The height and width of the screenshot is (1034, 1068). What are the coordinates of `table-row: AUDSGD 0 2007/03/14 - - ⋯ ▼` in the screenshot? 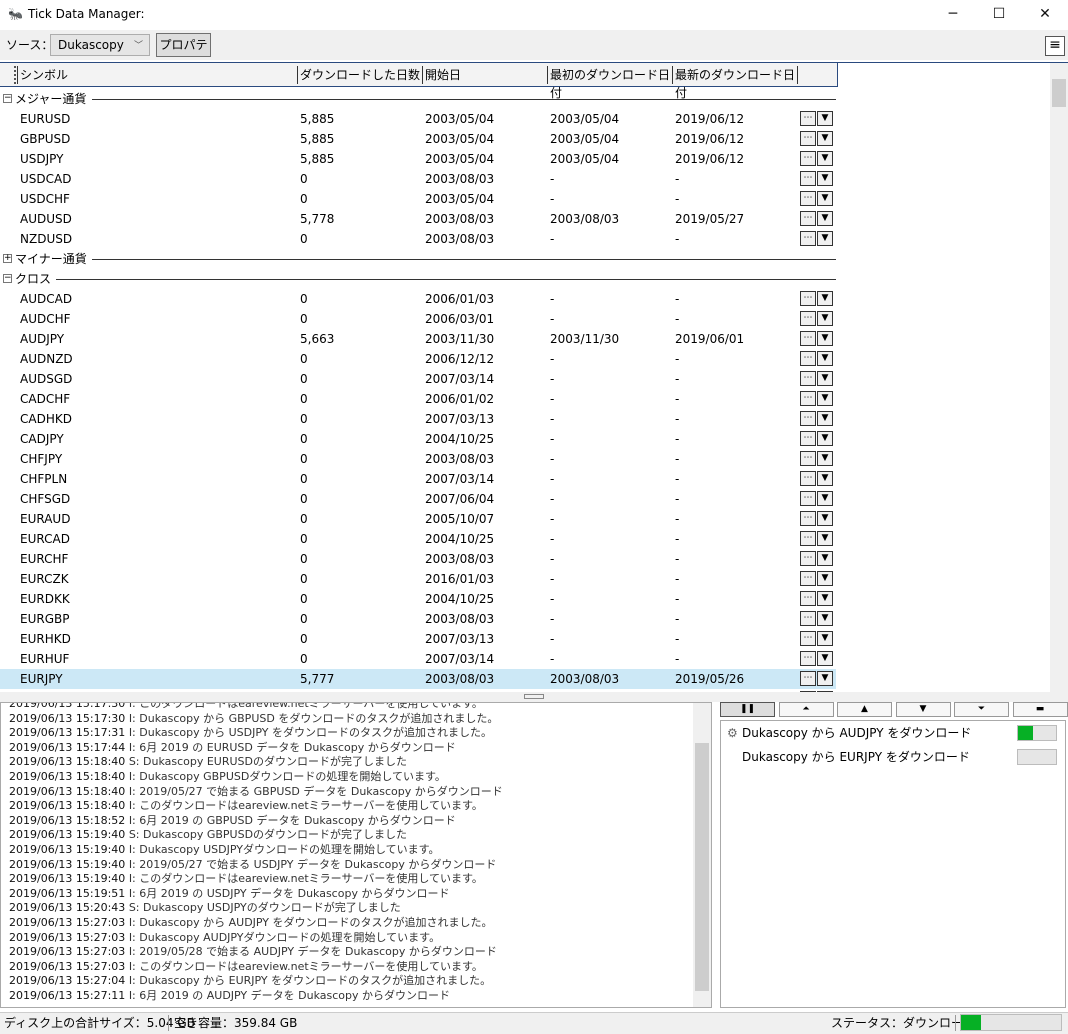 It's located at (418, 379).